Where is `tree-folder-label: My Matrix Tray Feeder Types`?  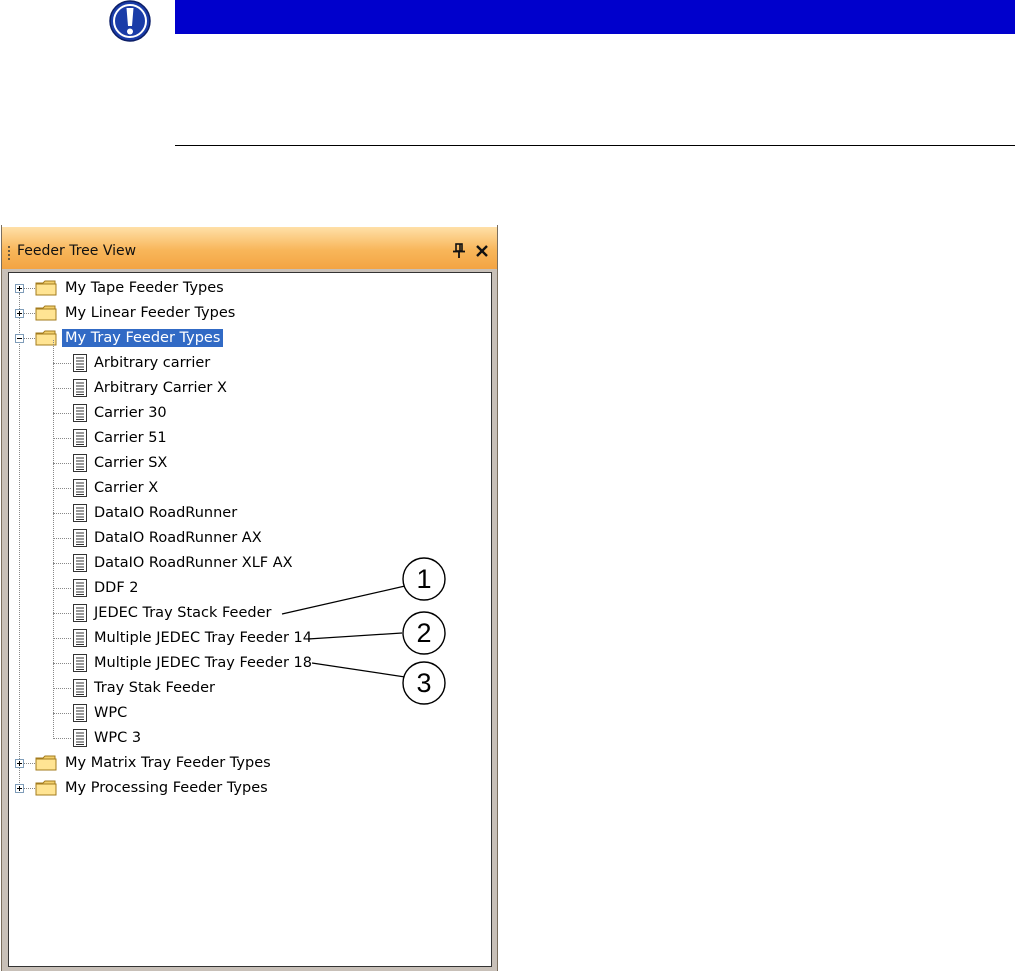 tree-folder-label: My Matrix Tray Feeder Types is located at coordinates (168, 763).